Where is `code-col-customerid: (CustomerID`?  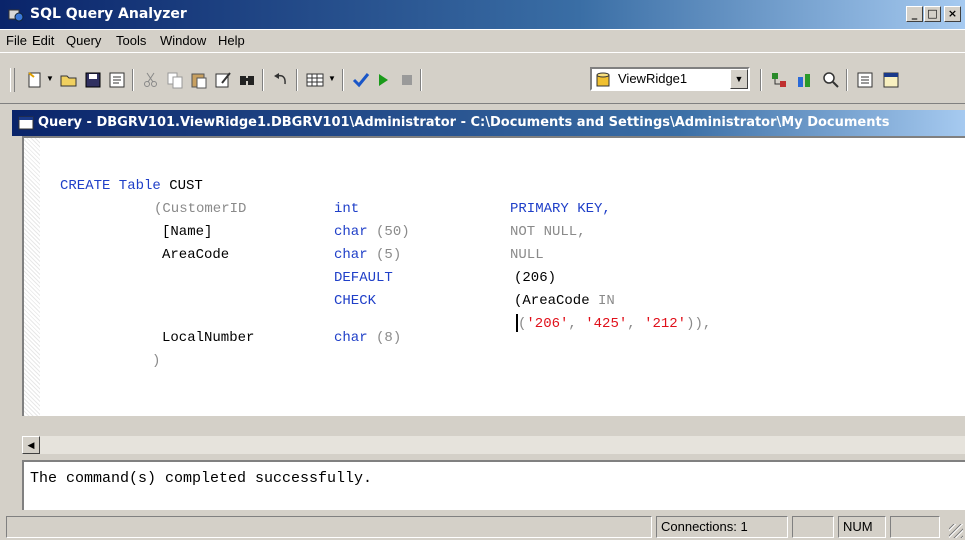 code-col-customerid: (CustomerID is located at coordinates (200, 209).